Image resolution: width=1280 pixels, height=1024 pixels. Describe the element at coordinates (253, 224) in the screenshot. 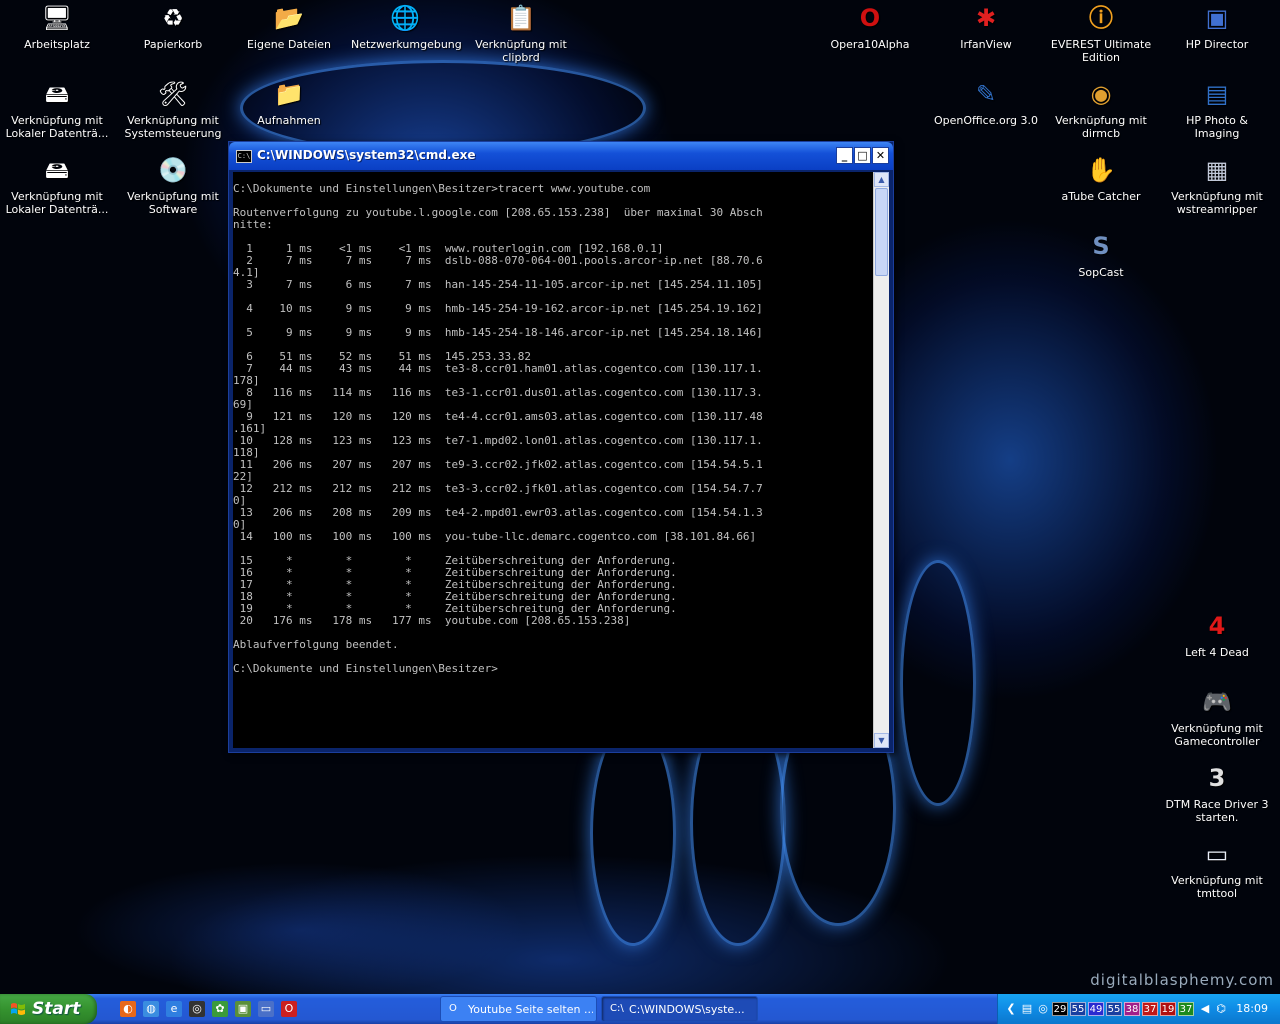

I see `console-line: nitte:` at that location.